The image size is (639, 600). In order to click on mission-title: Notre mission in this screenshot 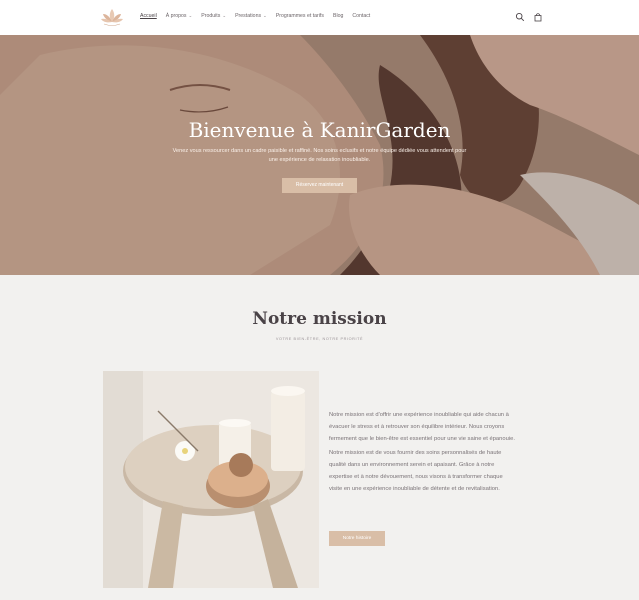, I will do `click(319, 319)`.